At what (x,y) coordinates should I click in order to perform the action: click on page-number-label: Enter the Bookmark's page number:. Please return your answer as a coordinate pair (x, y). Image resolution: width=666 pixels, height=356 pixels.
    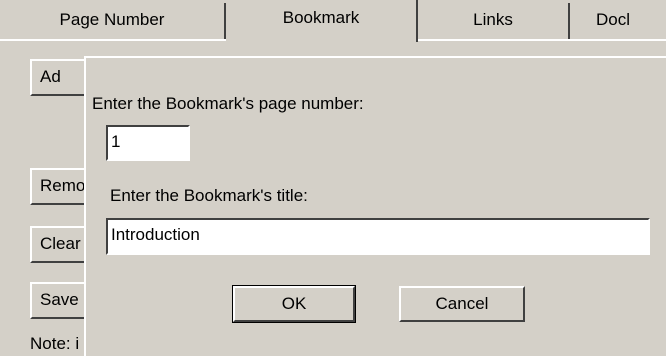
    Looking at the image, I should click on (228, 103).